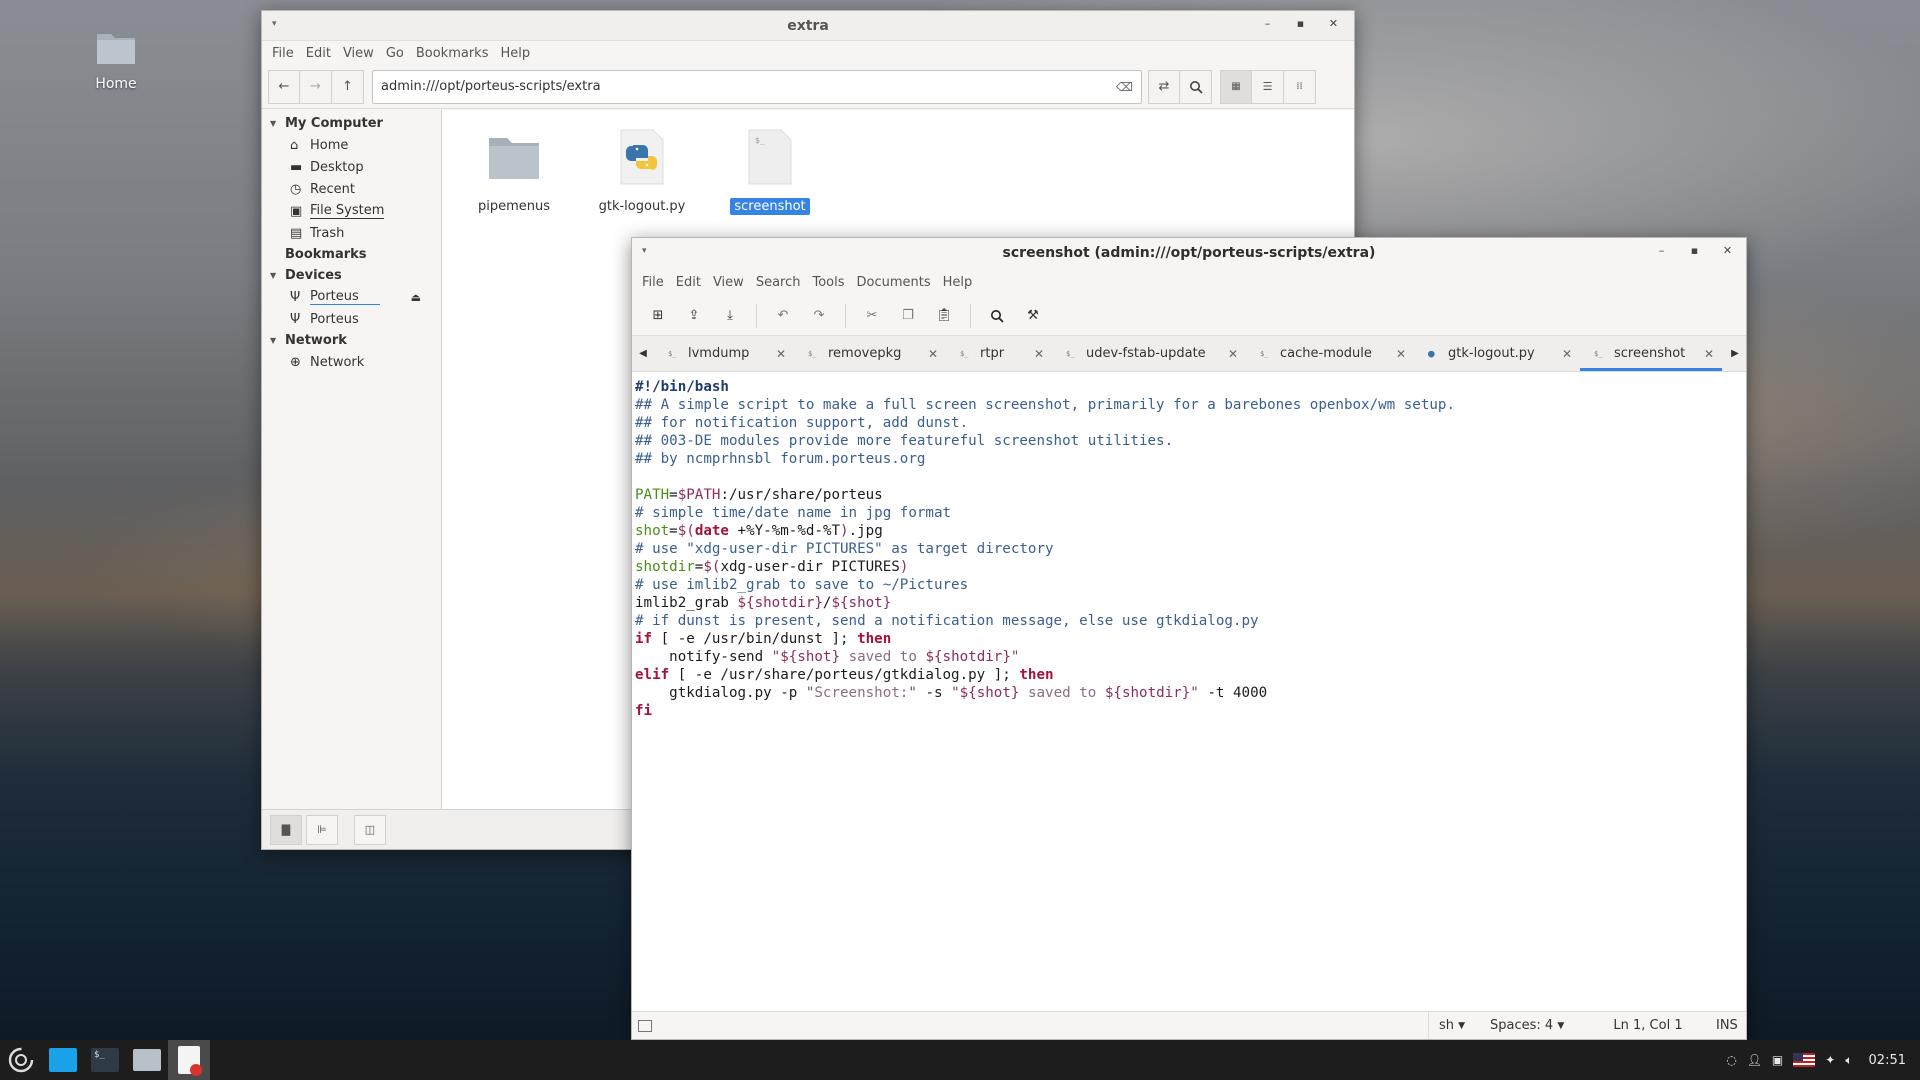 The height and width of the screenshot is (1080, 1920). I want to click on tabs-scroll-left: ◀, so click(643, 353).